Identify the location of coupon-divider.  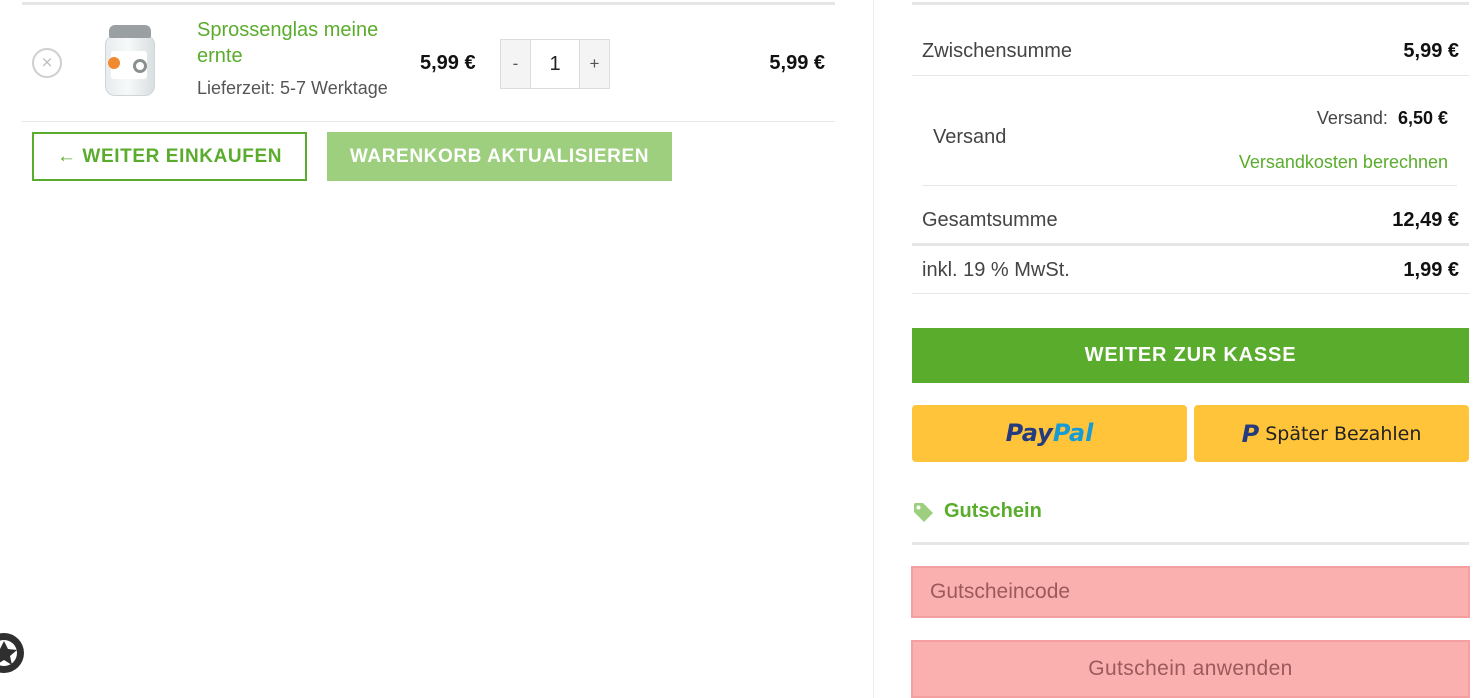
(1190, 543).